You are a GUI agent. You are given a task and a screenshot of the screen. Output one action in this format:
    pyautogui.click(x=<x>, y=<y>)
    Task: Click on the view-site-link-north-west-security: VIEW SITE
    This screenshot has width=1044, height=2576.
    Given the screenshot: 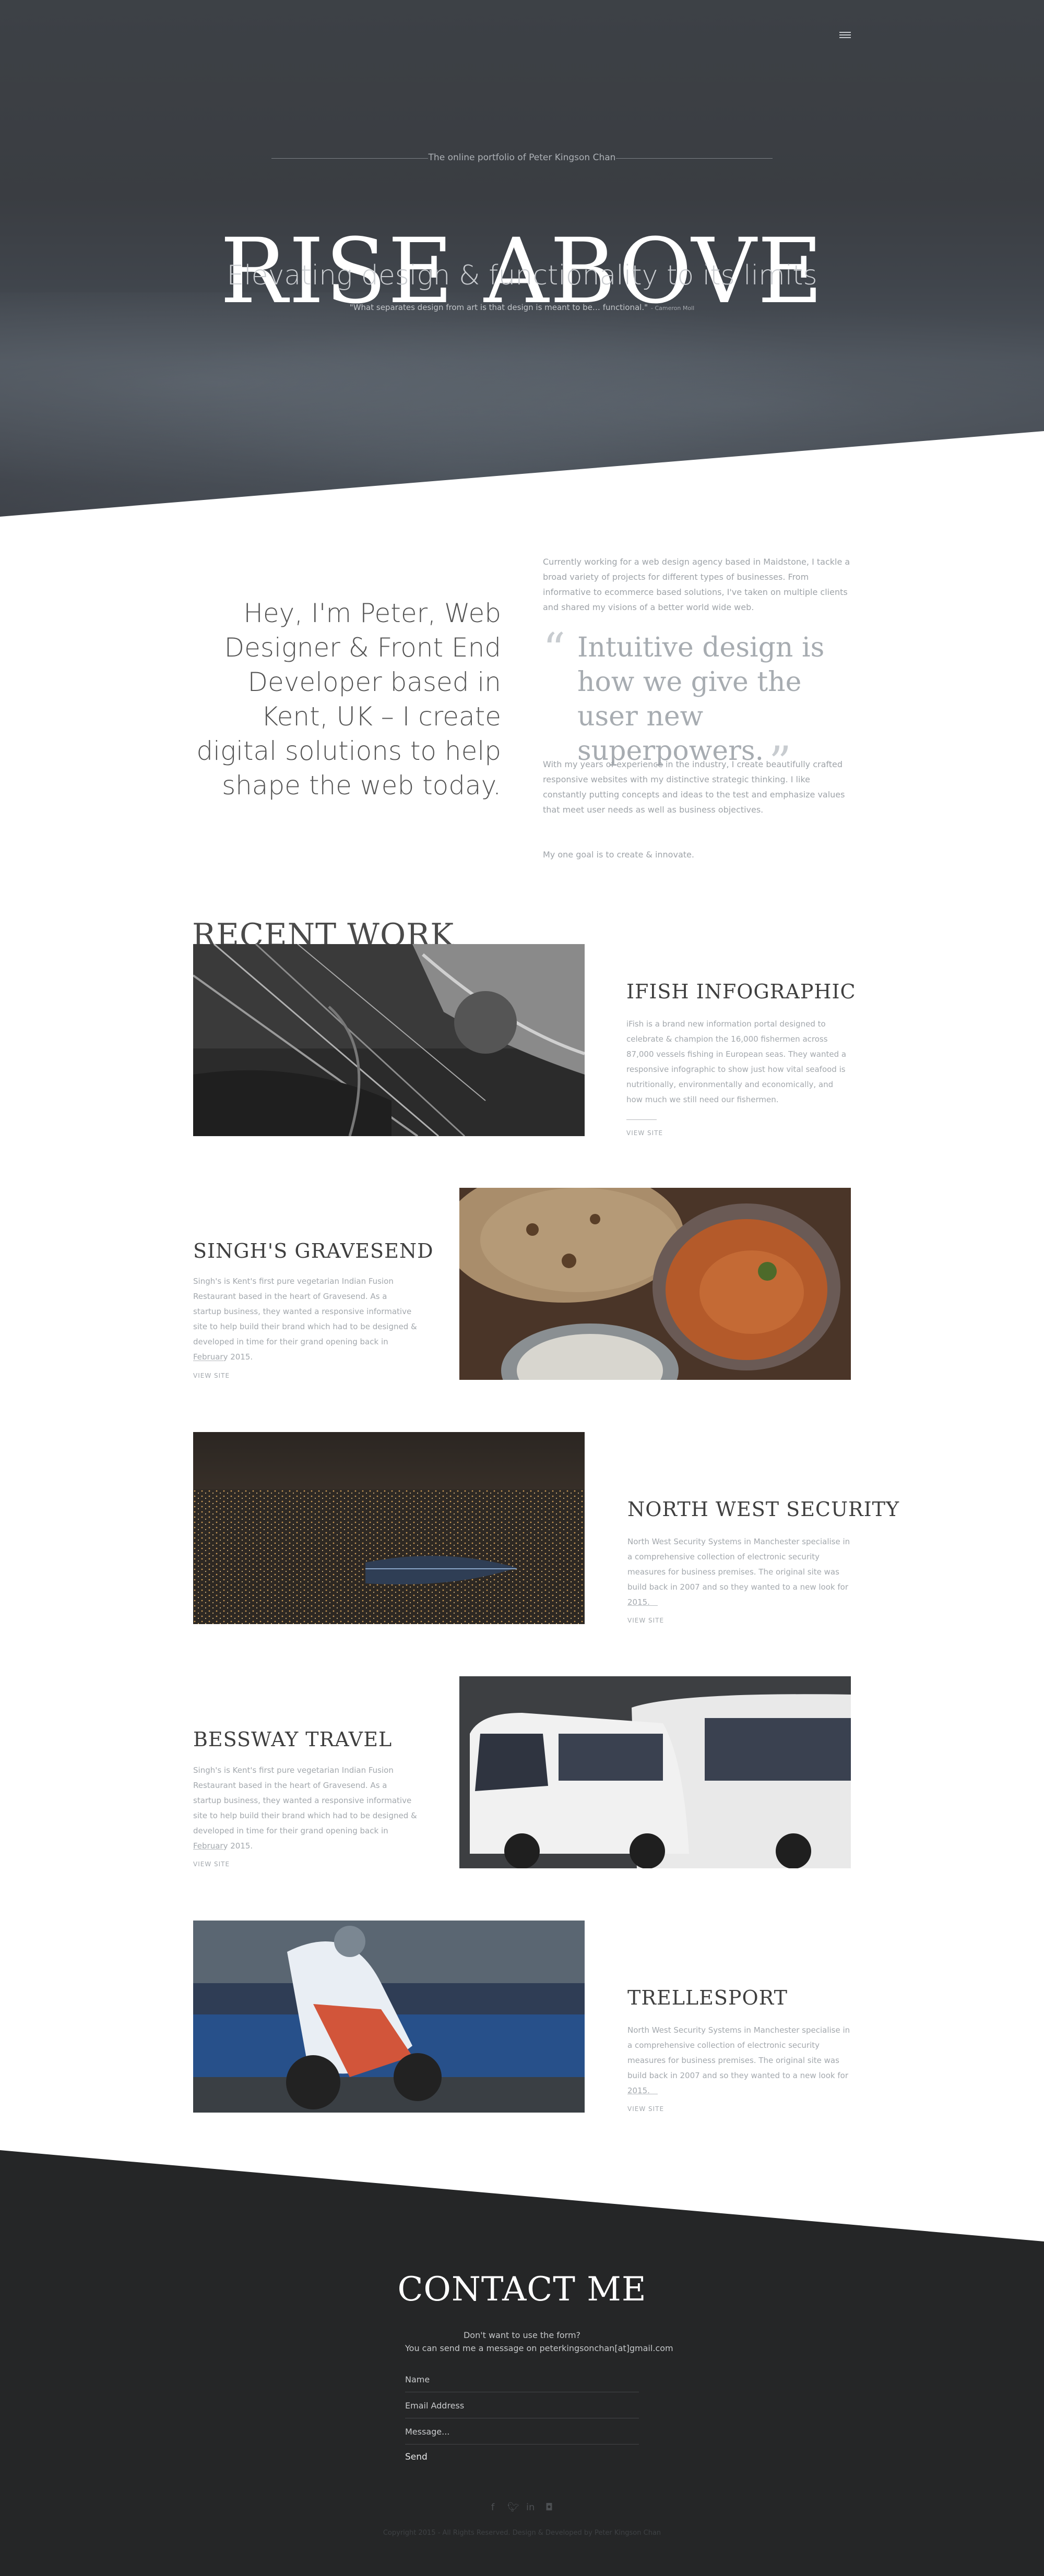 What is the action you would take?
    pyautogui.click(x=645, y=1621)
    